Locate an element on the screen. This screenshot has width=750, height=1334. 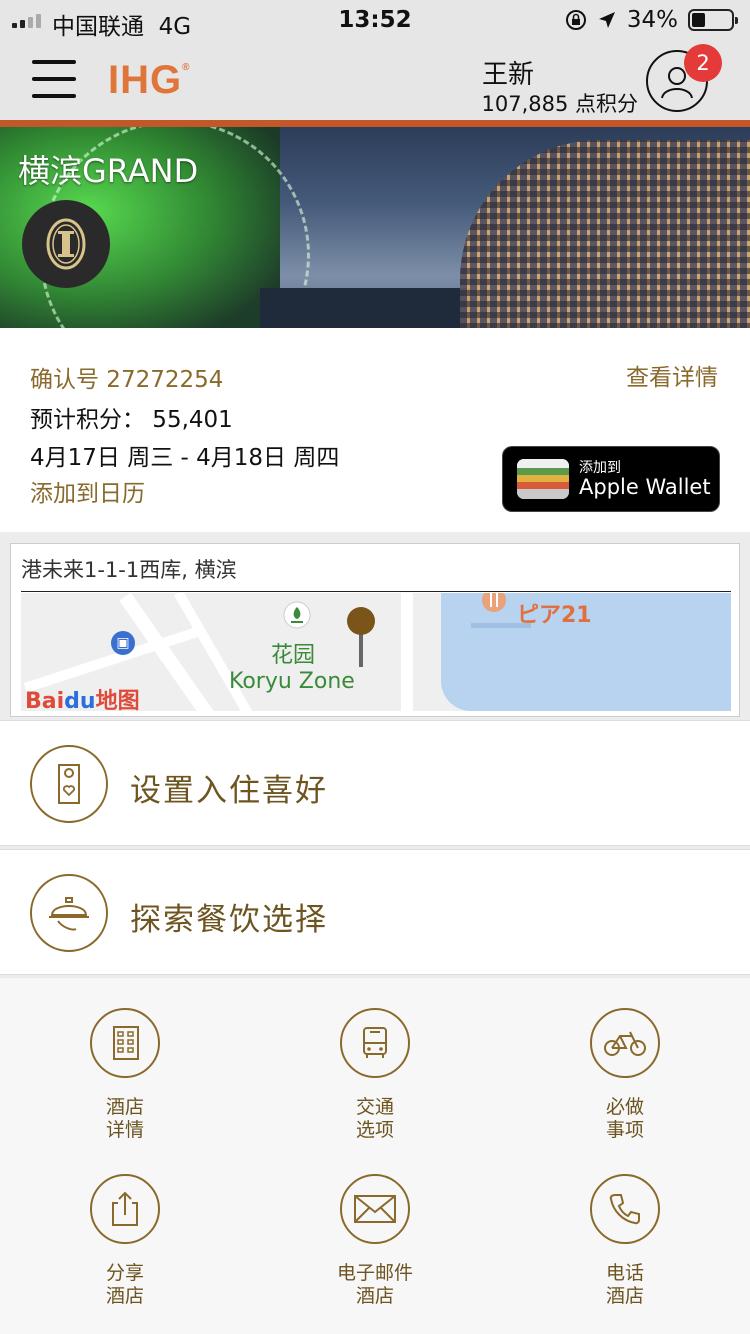
map-pin-stem is located at coordinates (361, 650).